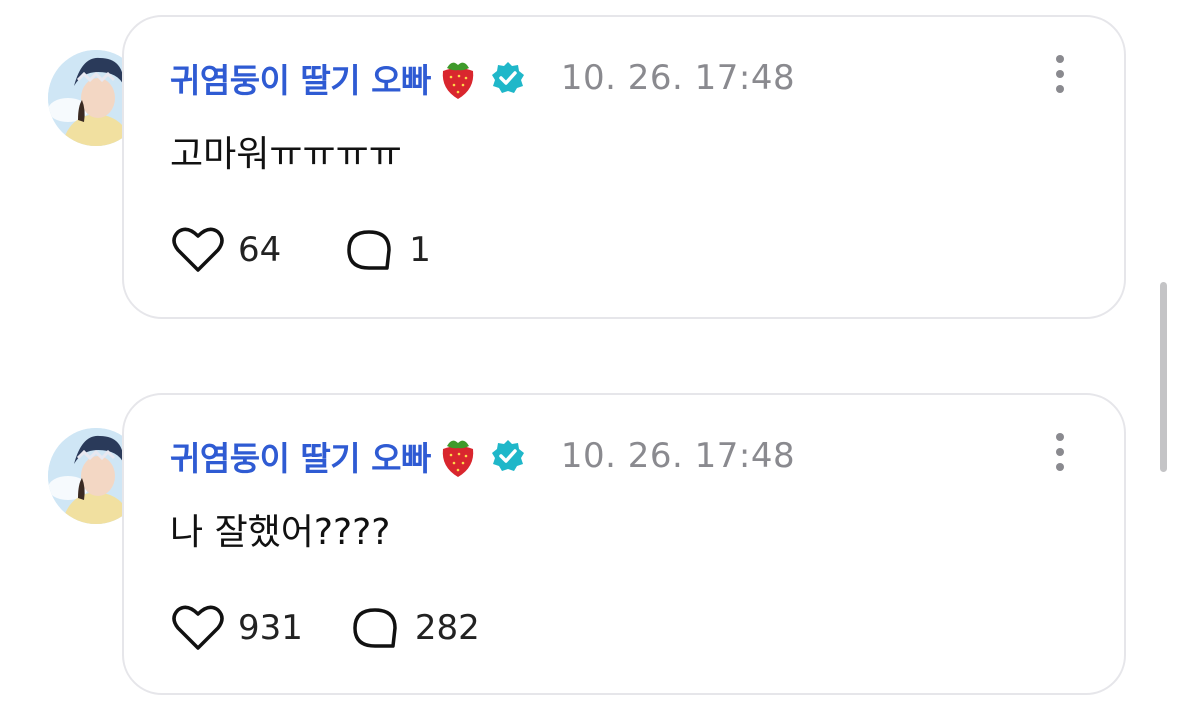 This screenshot has height=723, width=1179. What do you see at coordinates (332, 250) in the screenshot?
I see `comment-actions: 64 1` at bounding box center [332, 250].